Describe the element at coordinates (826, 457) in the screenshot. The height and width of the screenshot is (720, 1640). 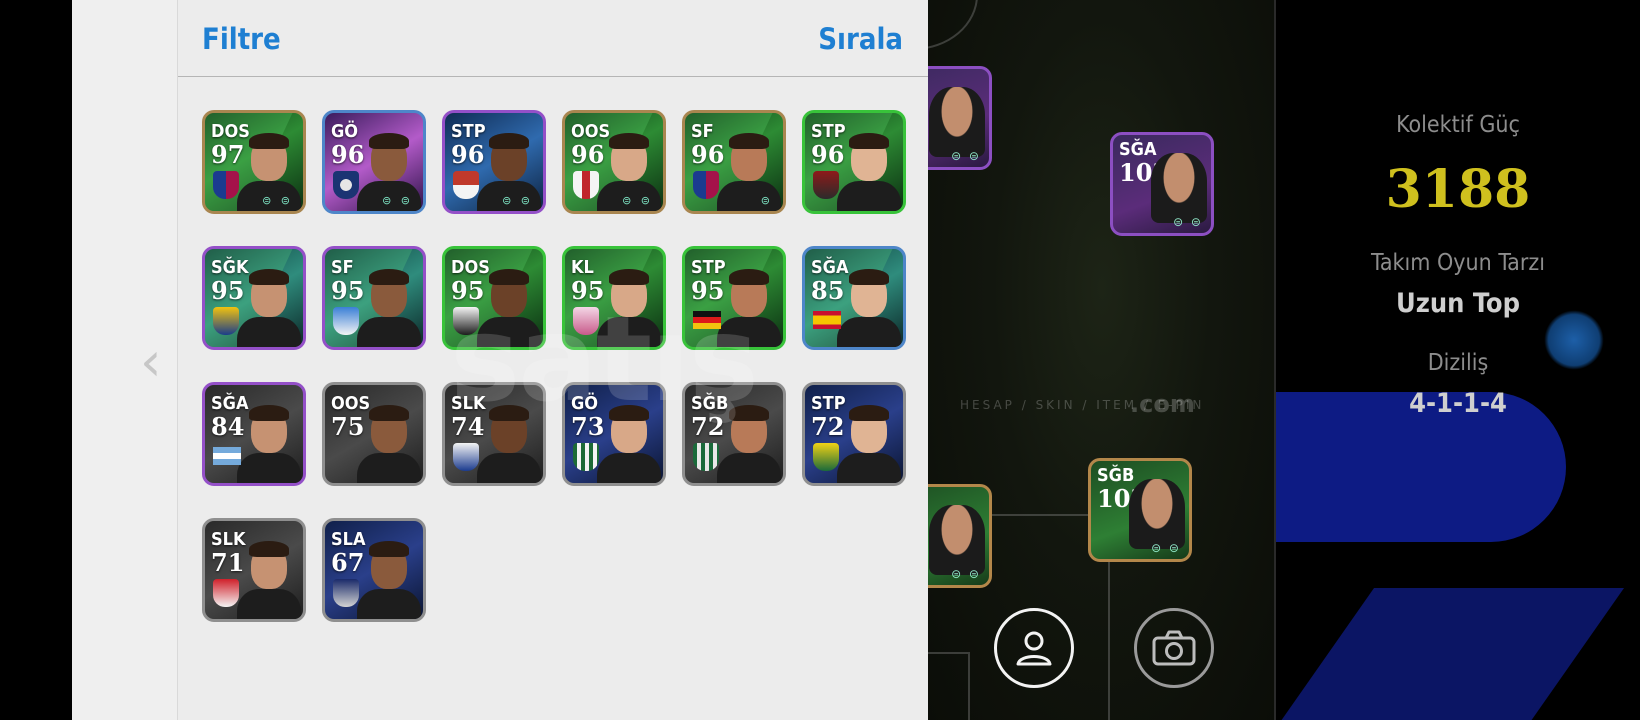
I see `nantes-club-badge-icon` at that location.